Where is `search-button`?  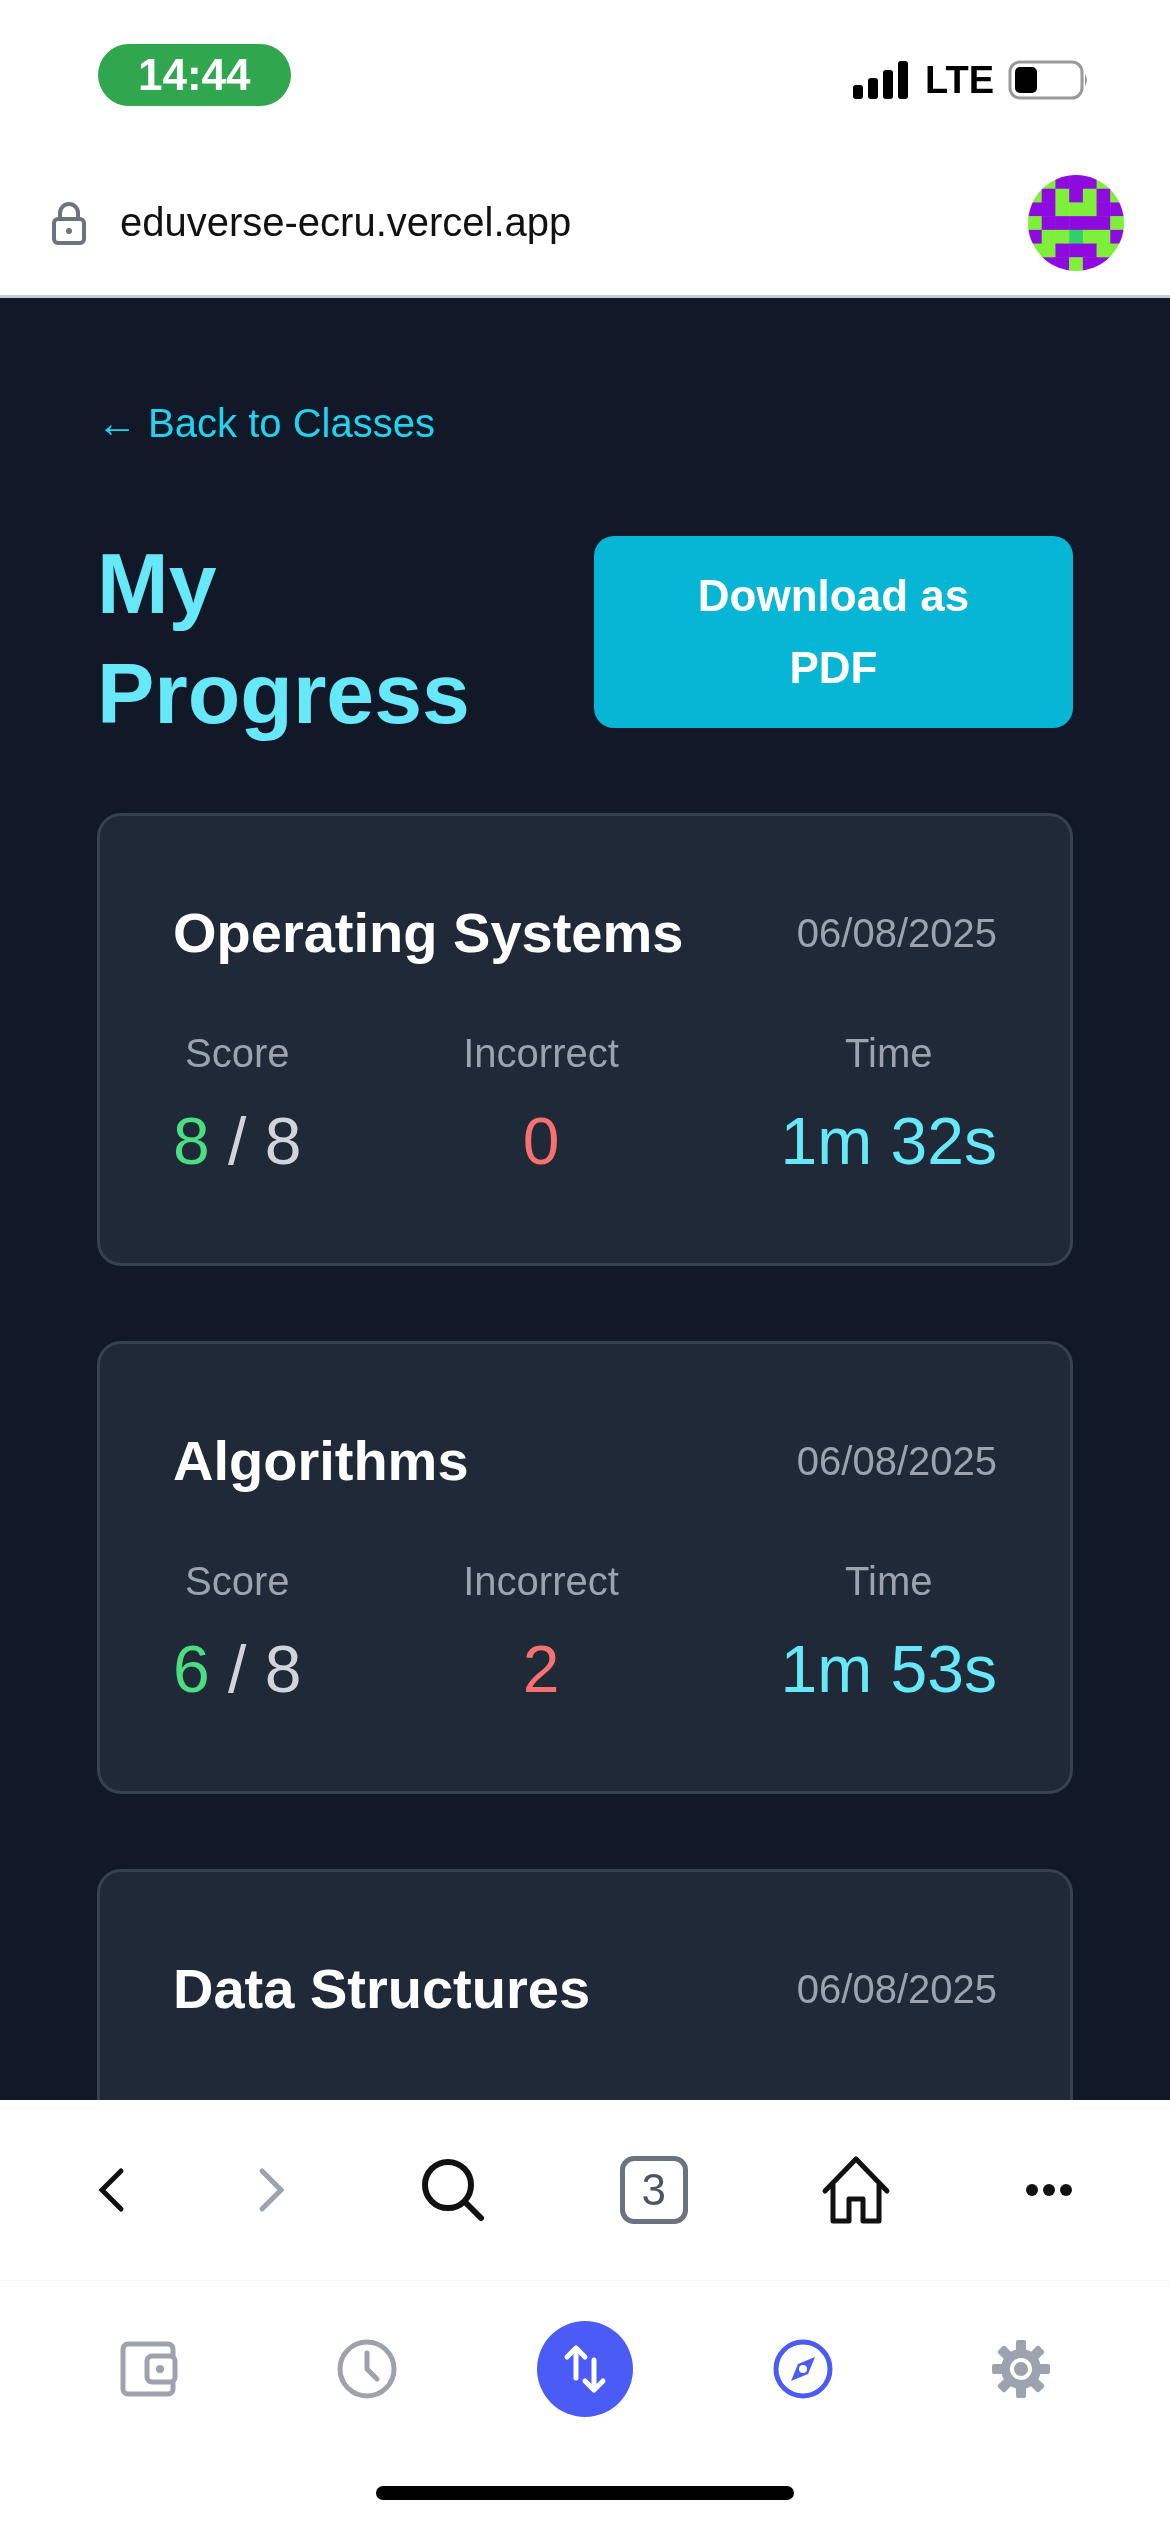 search-button is located at coordinates (453, 2190).